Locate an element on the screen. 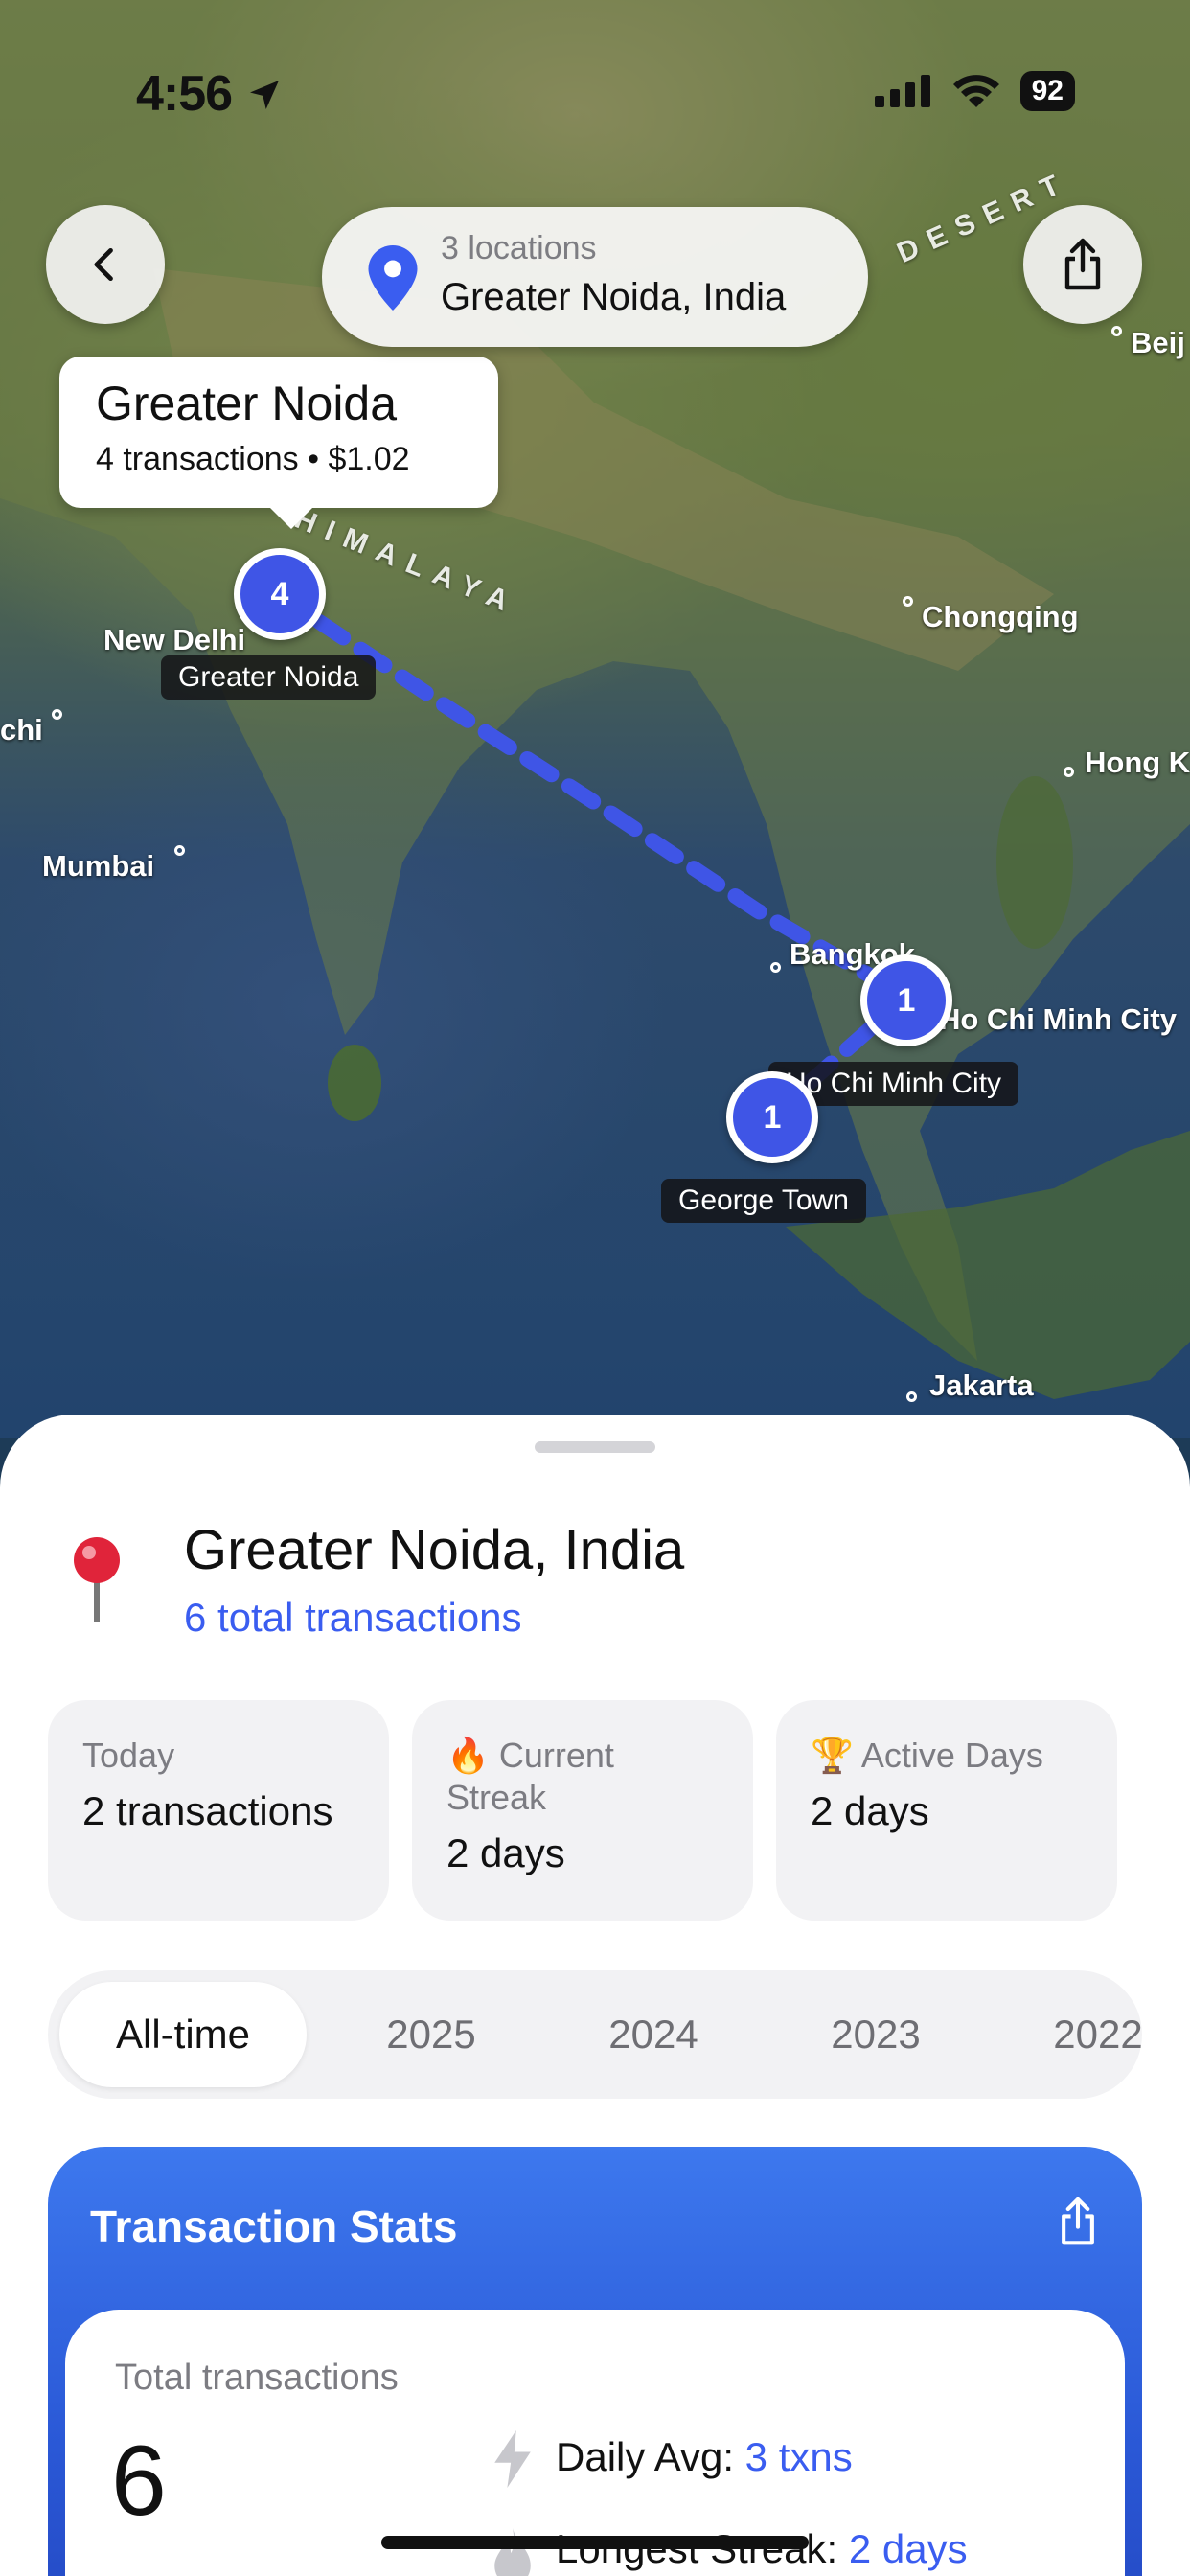 The height and width of the screenshot is (2576, 1190). battery-indicator: 92 is located at coordinates (1047, 91).